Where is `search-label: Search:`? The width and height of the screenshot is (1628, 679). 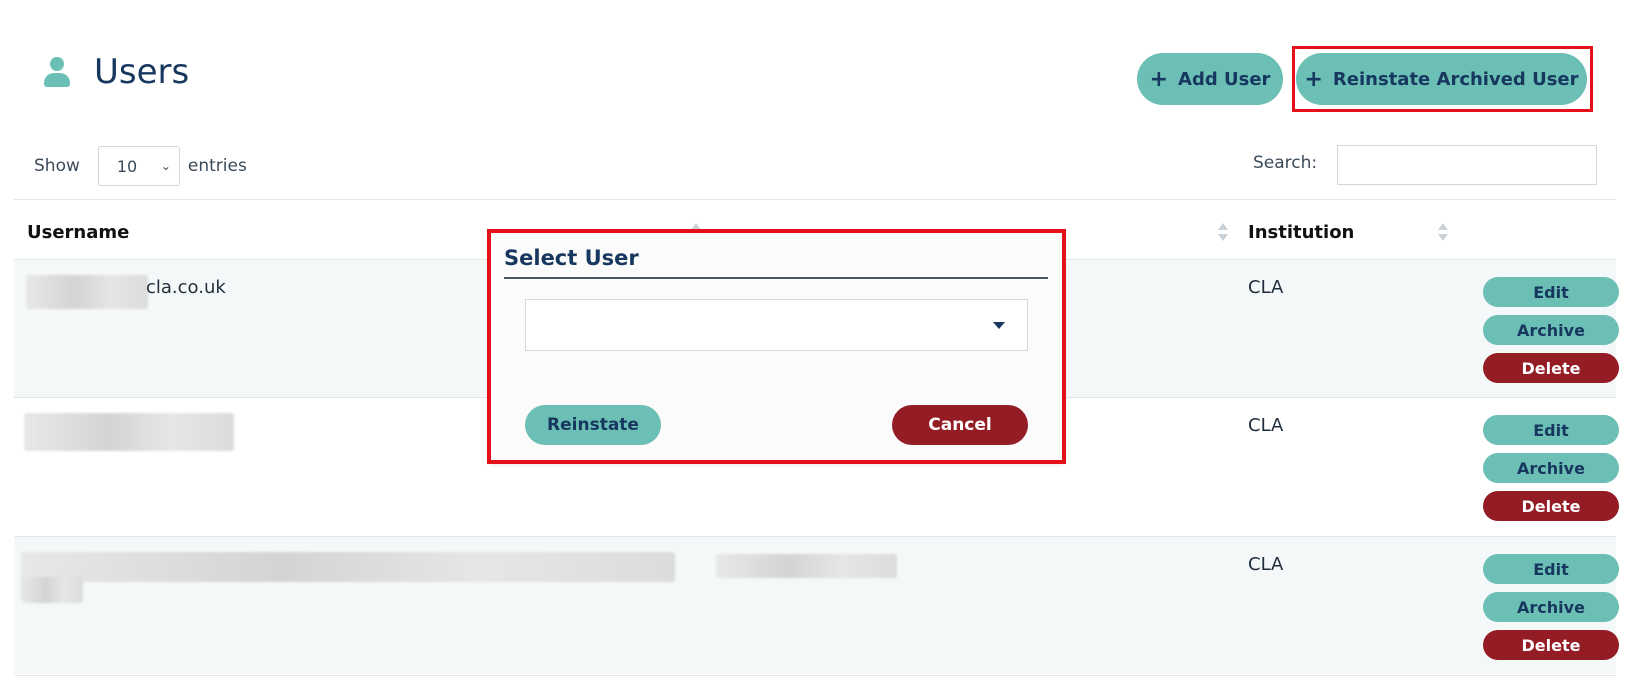
search-label: Search: is located at coordinates (1285, 163).